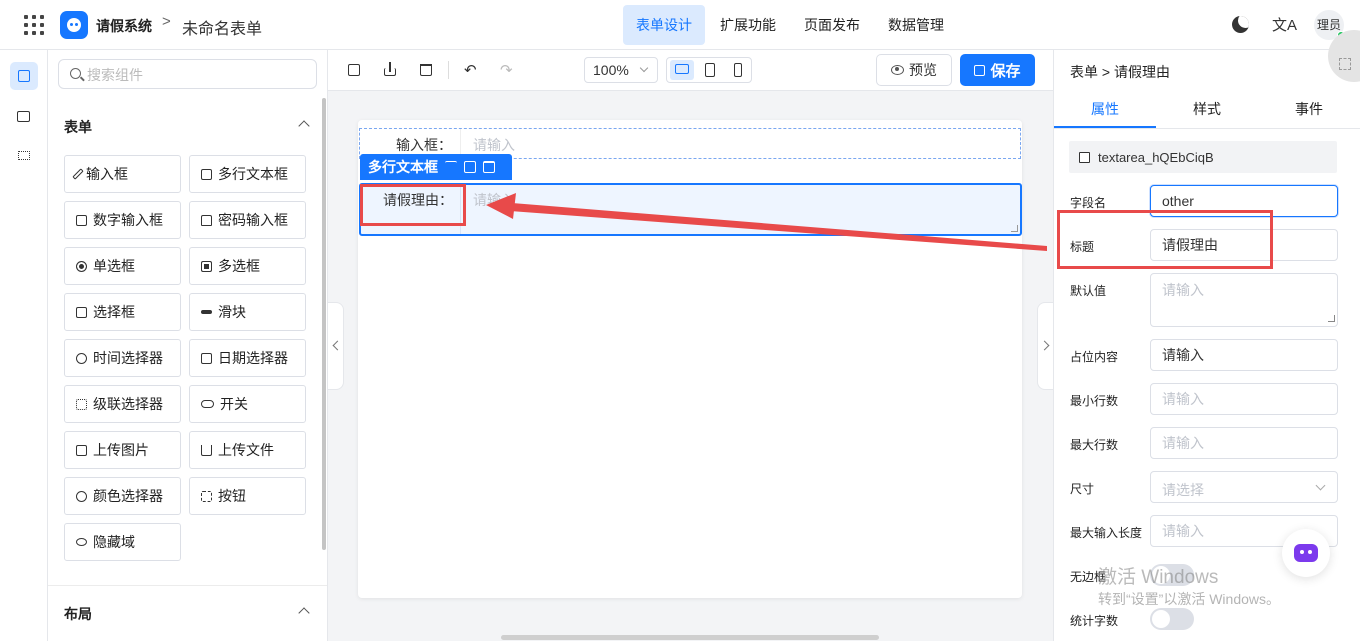 Image resolution: width=1360 pixels, height=641 pixels. I want to click on field-textarea-box: 请输入, so click(740, 209).